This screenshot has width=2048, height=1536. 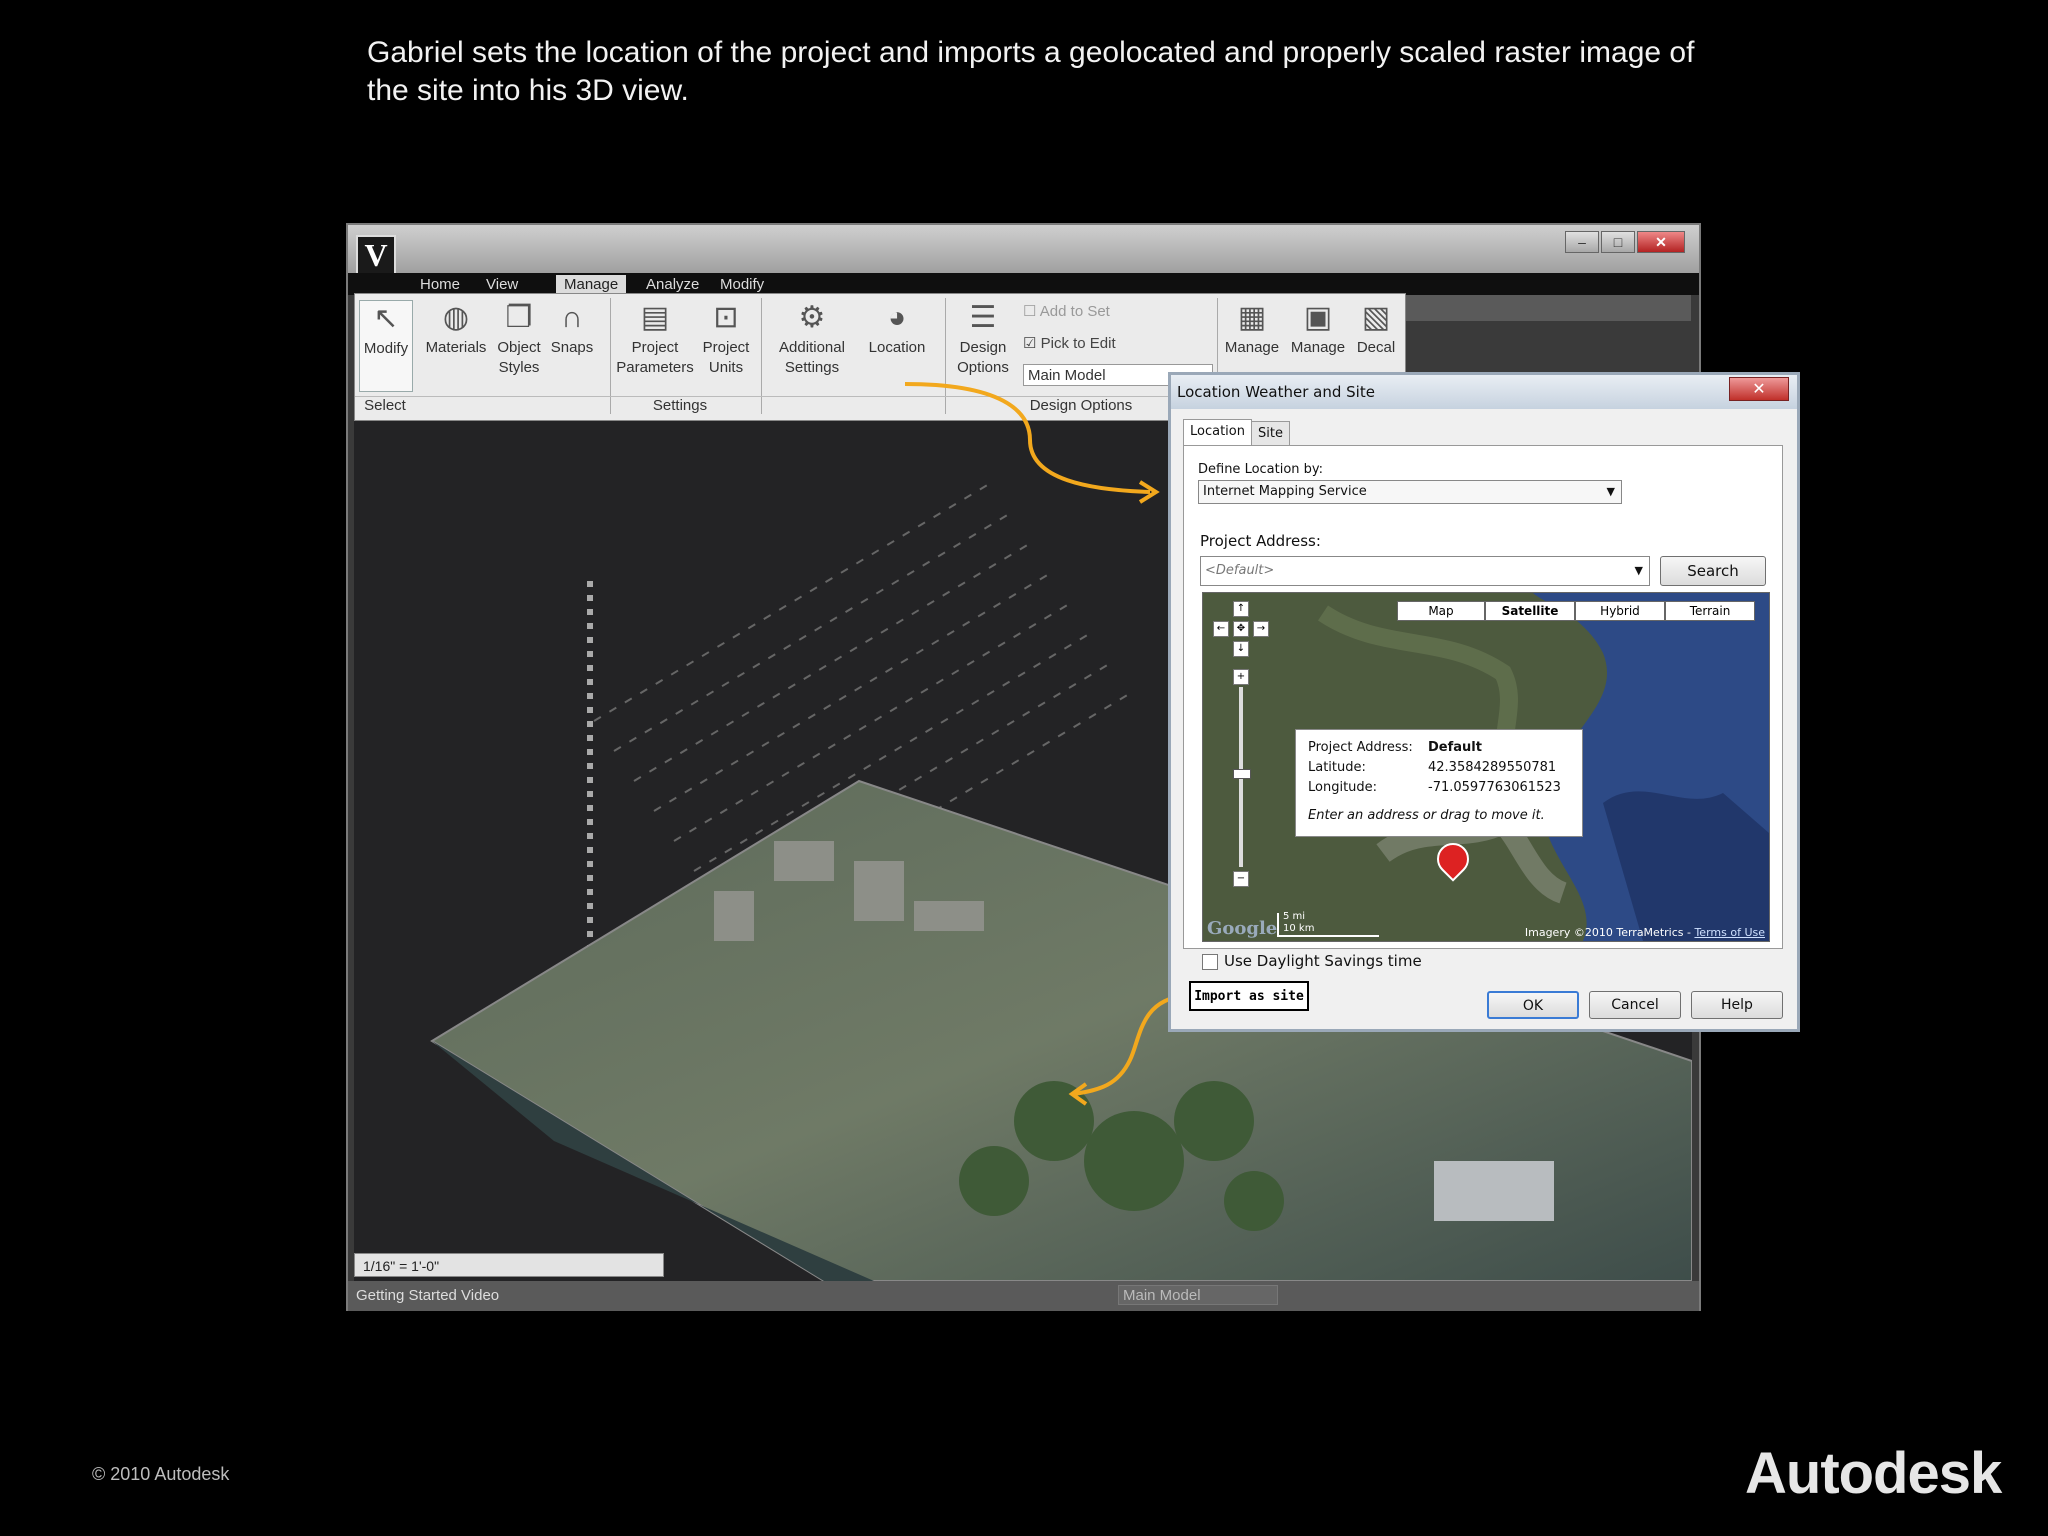 What do you see at coordinates (1294, 916) in the screenshot?
I see `map-scale-mi: 5 mi` at bounding box center [1294, 916].